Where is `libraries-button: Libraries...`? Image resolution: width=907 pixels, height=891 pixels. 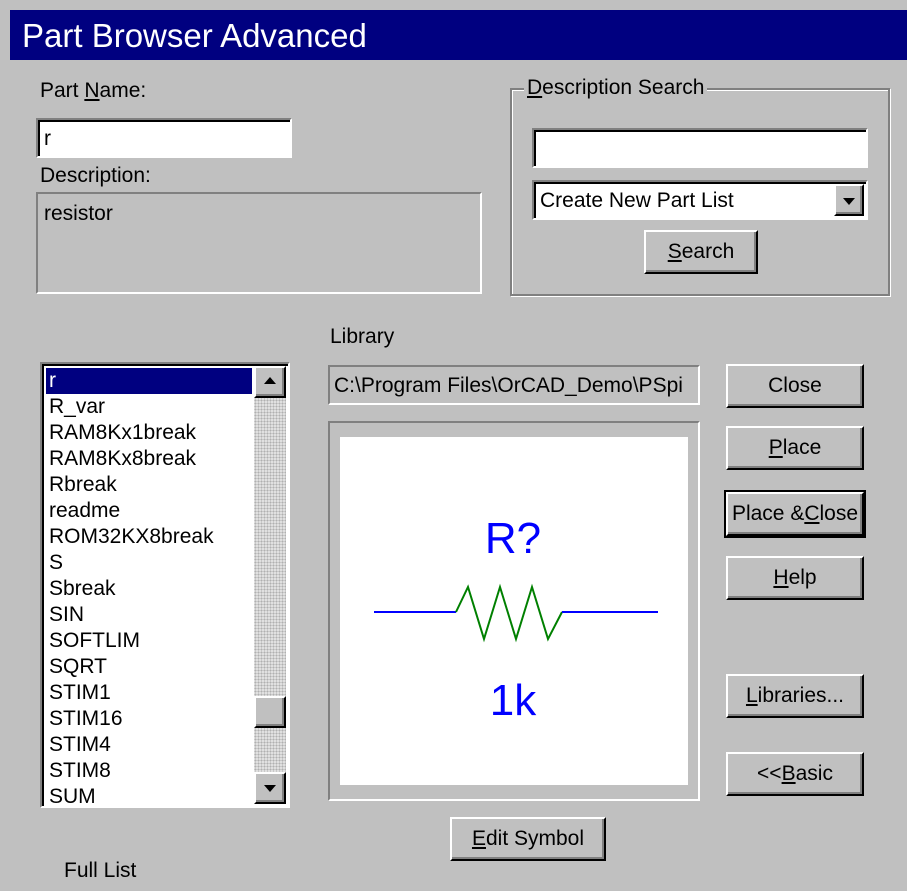
libraries-button: Libraries... is located at coordinates (795, 696).